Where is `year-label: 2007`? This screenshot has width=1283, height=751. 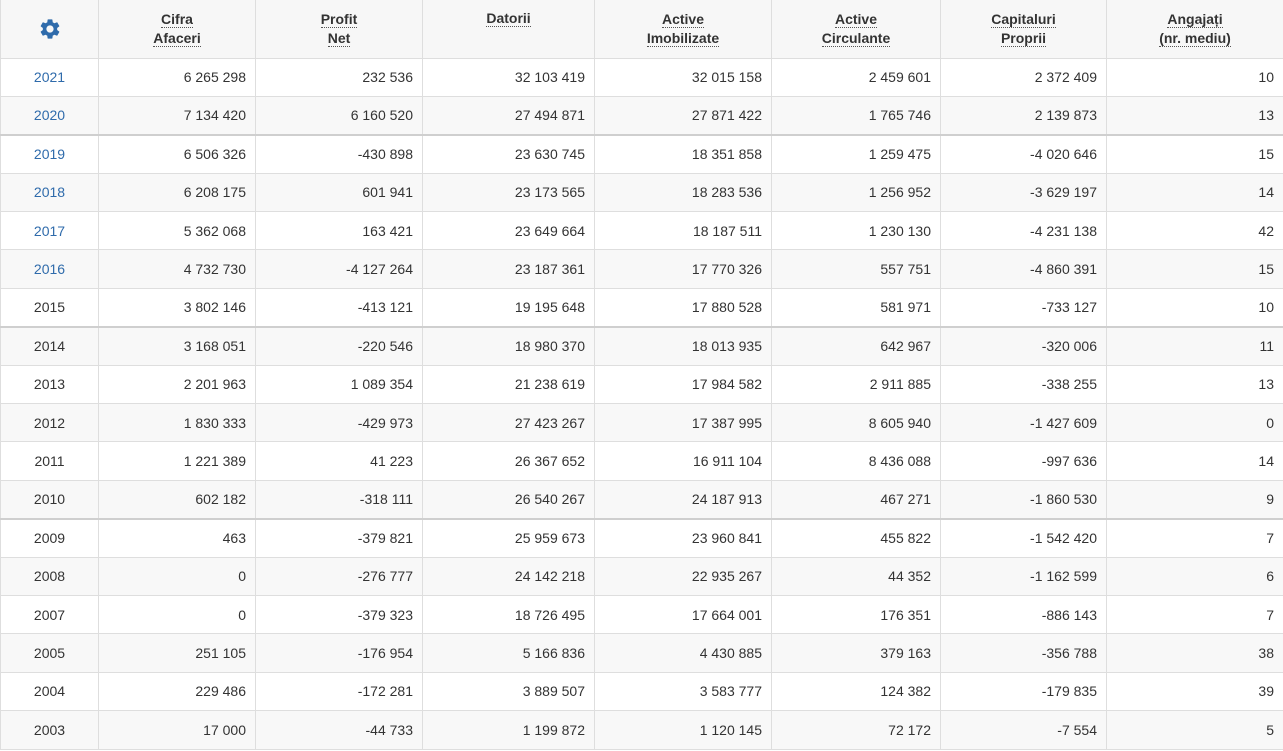
year-label: 2007 is located at coordinates (49, 614).